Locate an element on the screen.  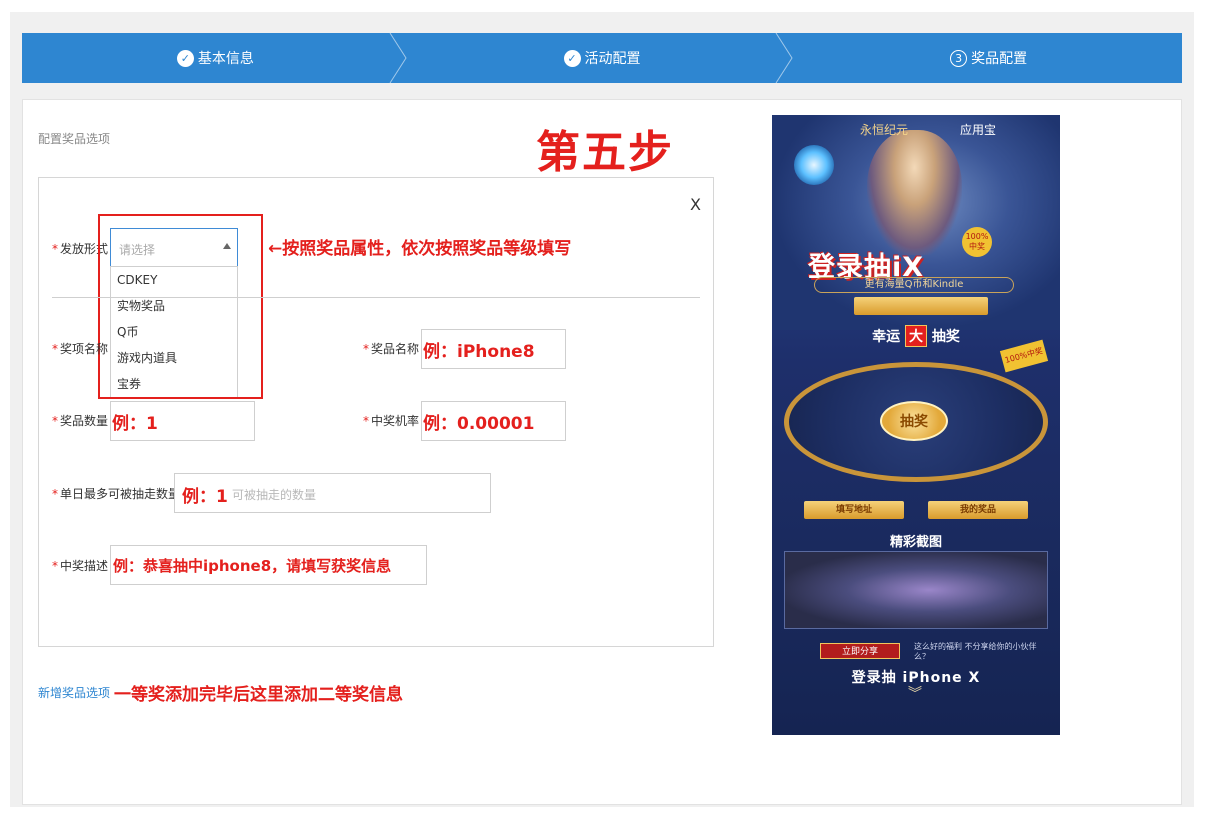
guaranteed-badge: 100%中奖 is located at coordinates (977, 242).